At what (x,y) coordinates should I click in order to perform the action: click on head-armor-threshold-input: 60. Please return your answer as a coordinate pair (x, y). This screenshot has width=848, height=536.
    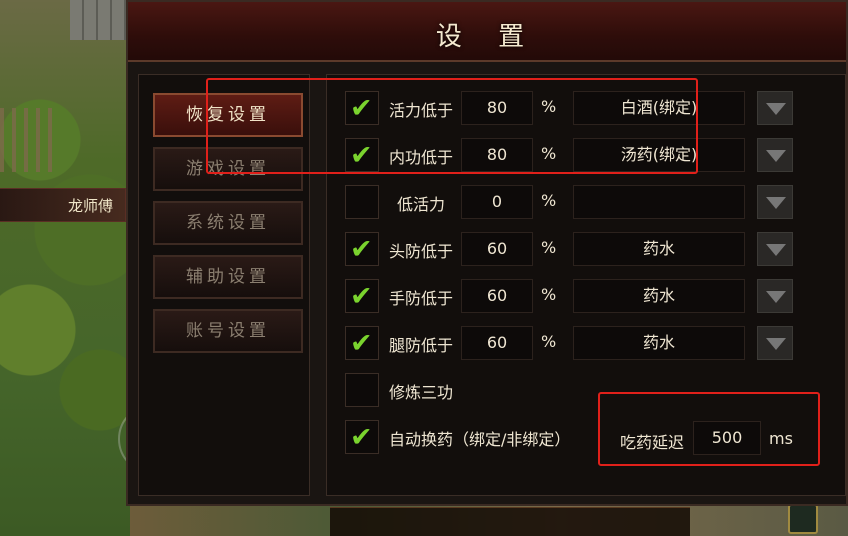
    Looking at the image, I should click on (497, 249).